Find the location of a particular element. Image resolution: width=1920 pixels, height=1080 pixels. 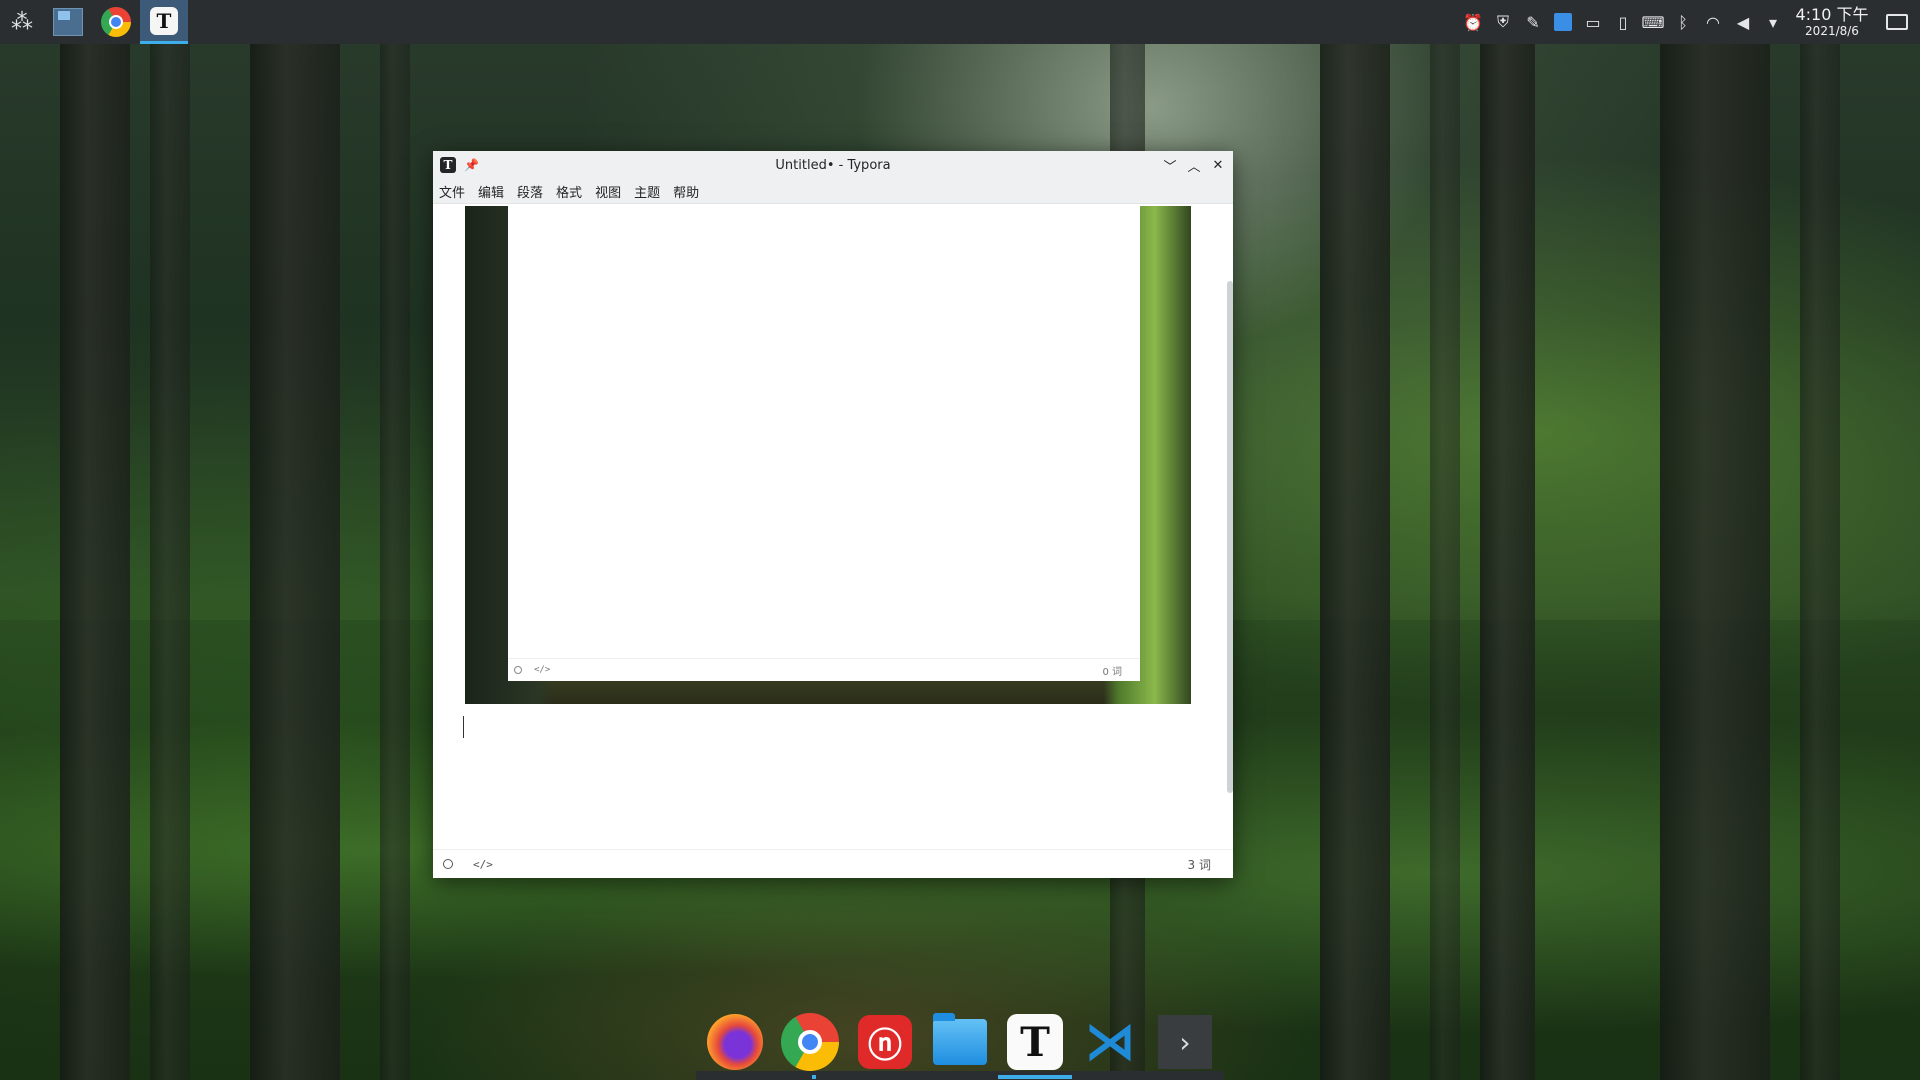

bluetooth-icon: ᛒ is located at coordinates (1683, 22).